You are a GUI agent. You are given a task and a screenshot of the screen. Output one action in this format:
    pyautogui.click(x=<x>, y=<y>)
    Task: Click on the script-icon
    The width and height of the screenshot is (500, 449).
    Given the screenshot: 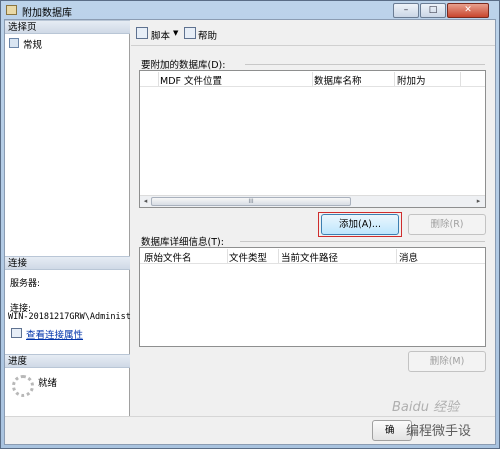 What is the action you would take?
    pyautogui.click(x=142, y=33)
    